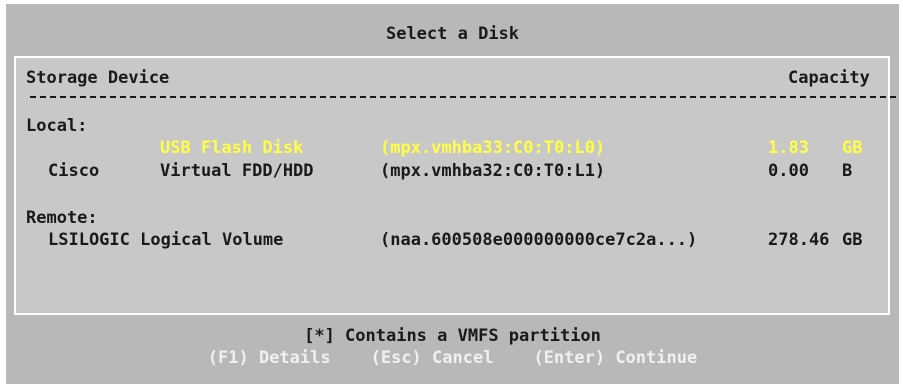  I want to click on disk-vendor: Cisco, so click(74, 171).